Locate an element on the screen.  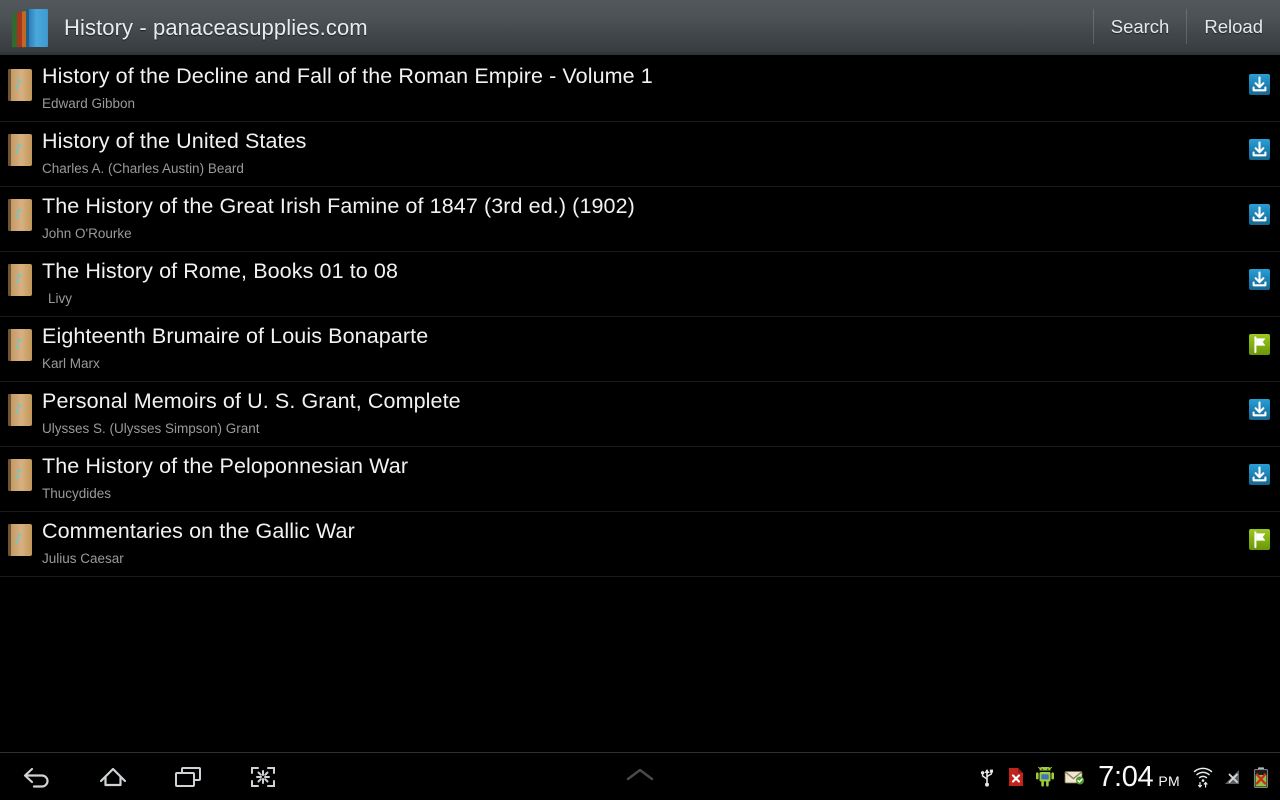
battery-error-icon is located at coordinates (1261, 777).